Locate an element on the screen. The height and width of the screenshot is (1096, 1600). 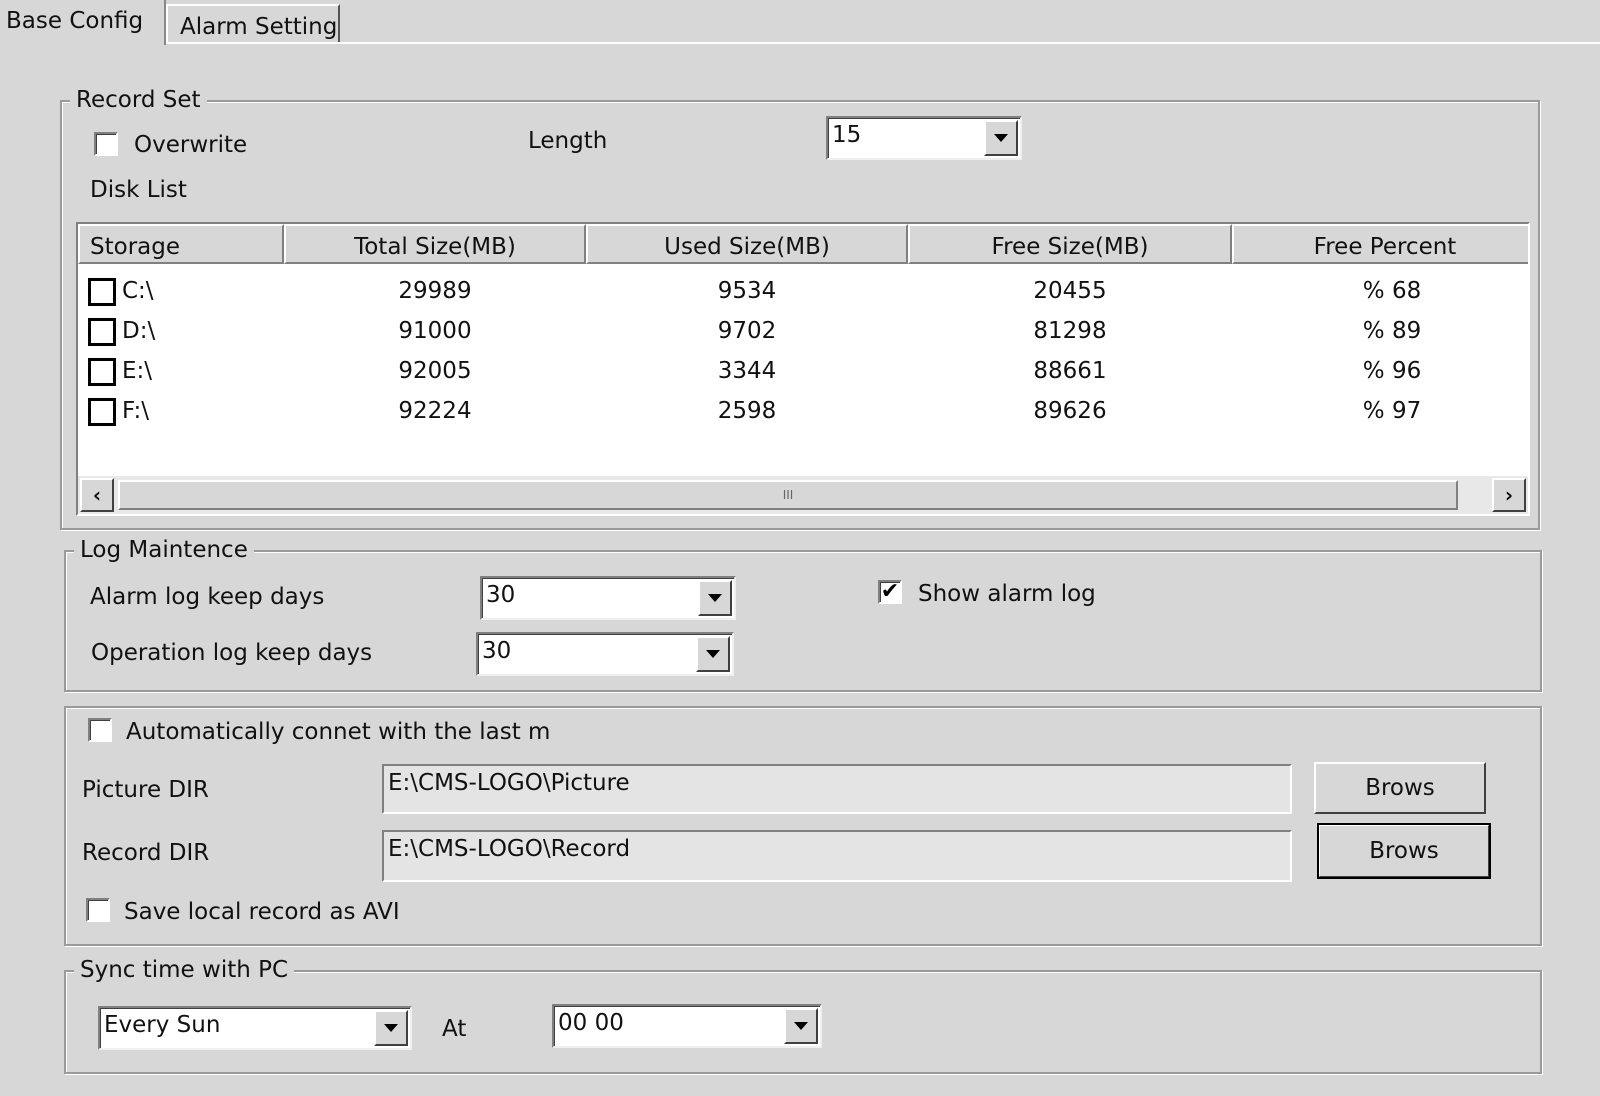
tab-alarm-setting-label: Alarm Setting is located at coordinates (259, 27).